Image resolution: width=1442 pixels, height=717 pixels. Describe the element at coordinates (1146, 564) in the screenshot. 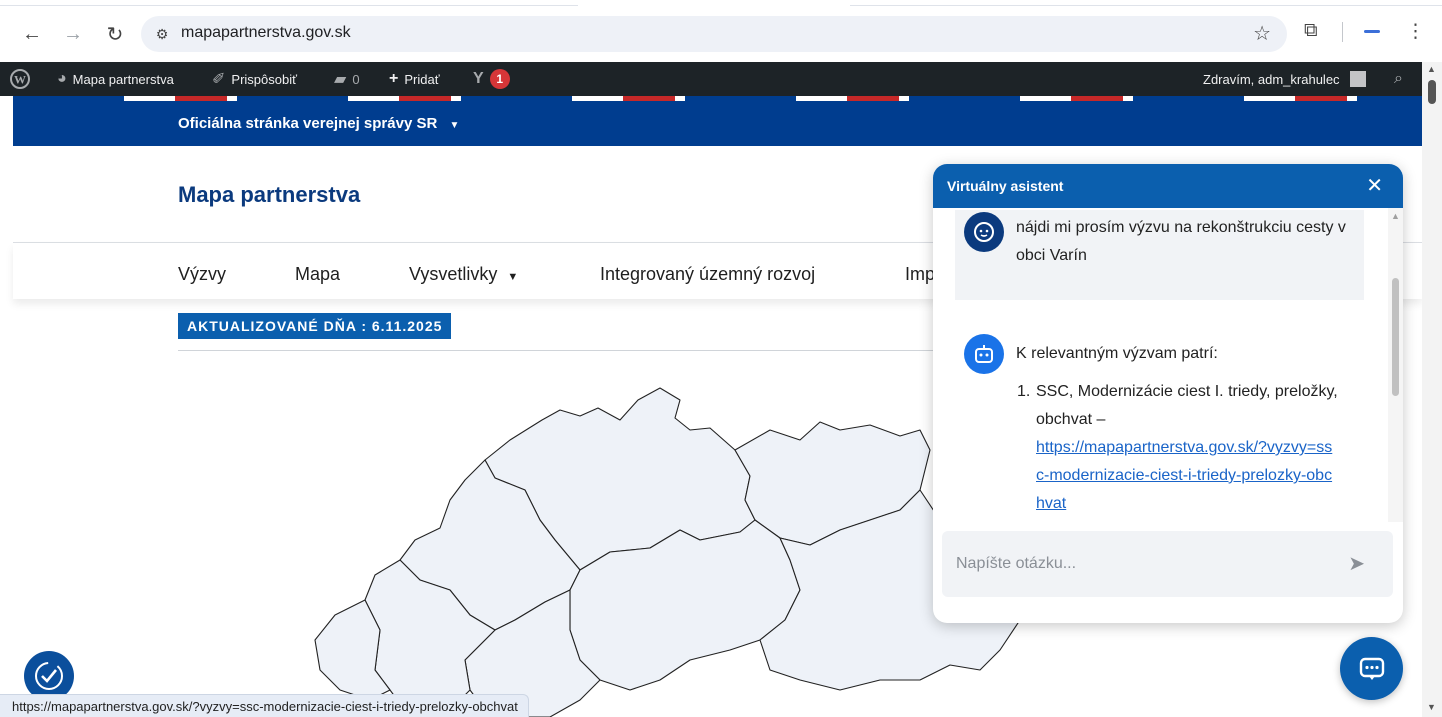

I see `question-input` at that location.